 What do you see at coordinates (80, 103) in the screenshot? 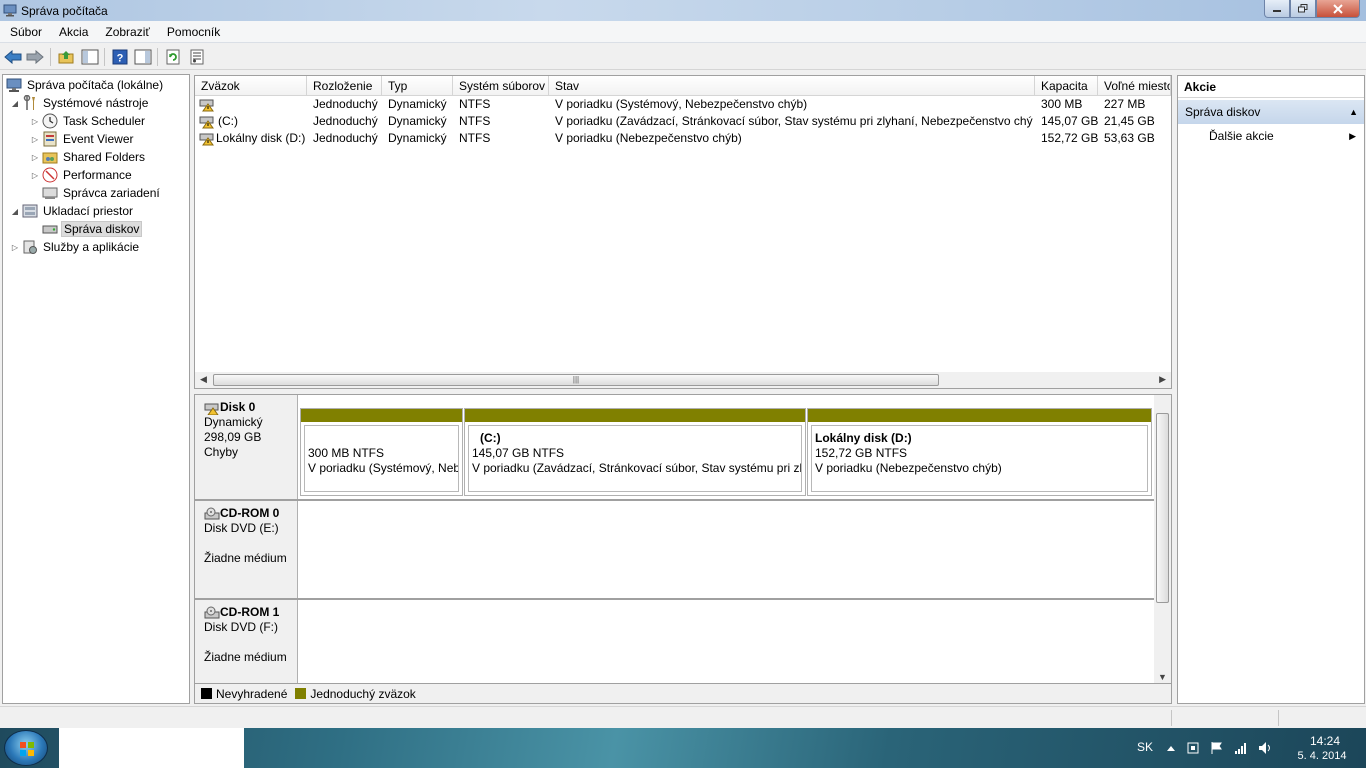
I see `tree-item-system-tools: ◢ Systémové nástroje` at bounding box center [80, 103].